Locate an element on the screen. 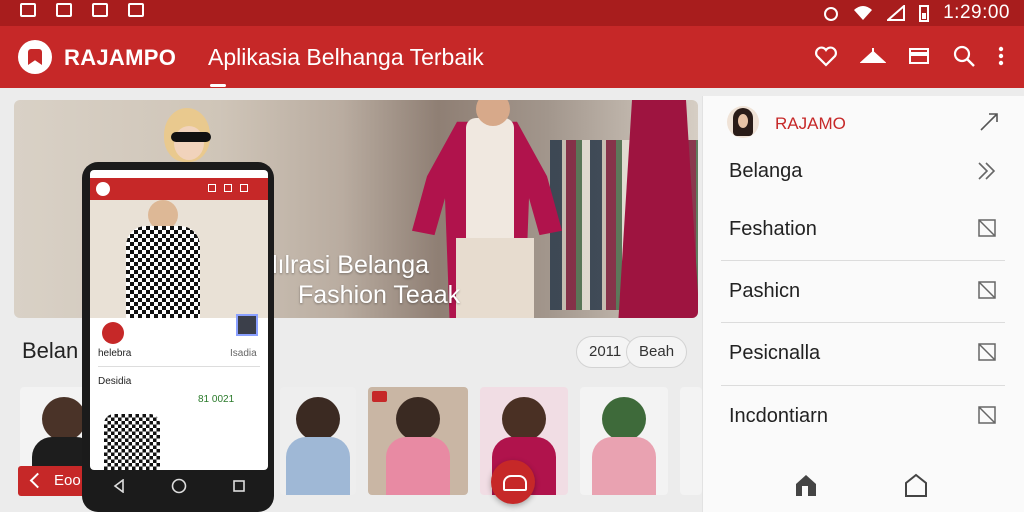 The image size is (1024, 512). app-logo is located at coordinates (35, 57).